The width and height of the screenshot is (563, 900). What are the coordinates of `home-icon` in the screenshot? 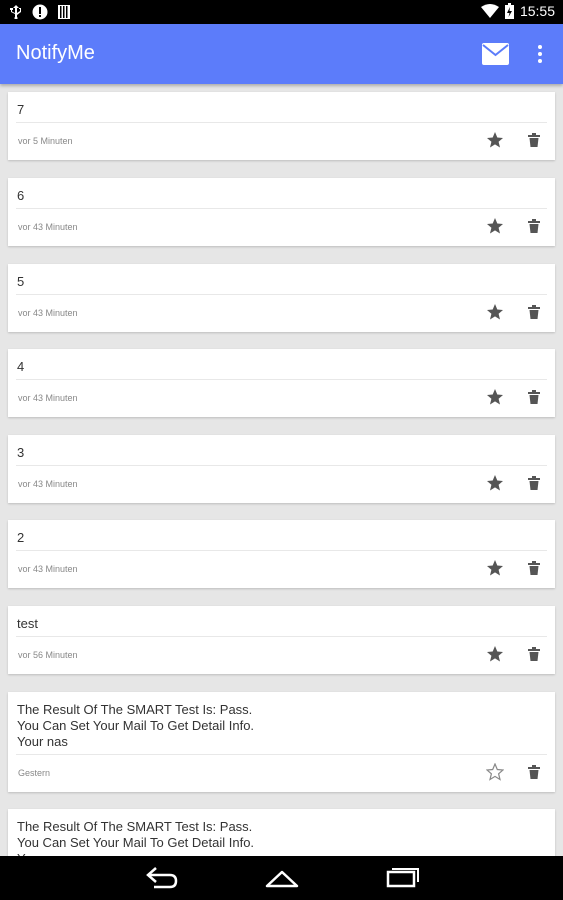 It's located at (282, 878).